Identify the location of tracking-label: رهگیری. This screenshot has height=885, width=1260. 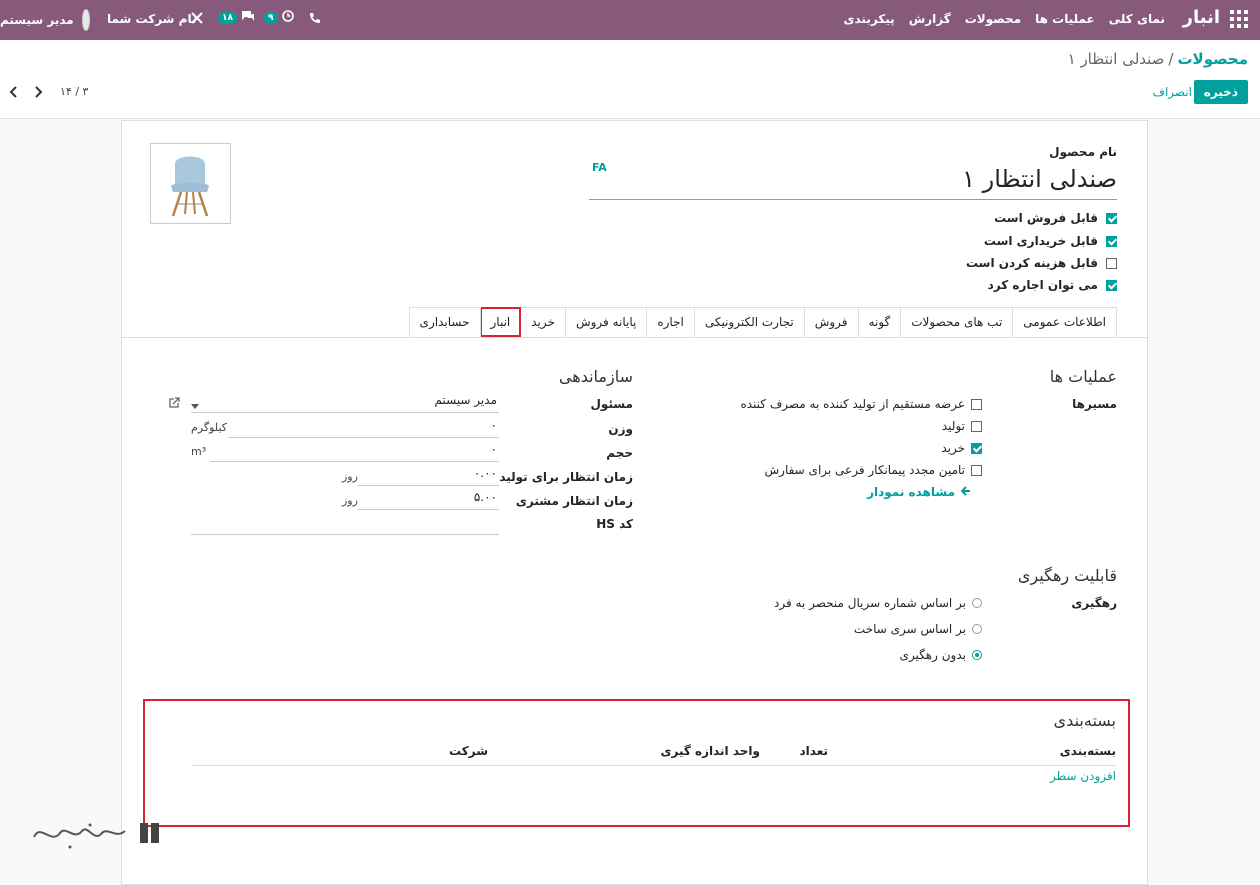
(1094, 603).